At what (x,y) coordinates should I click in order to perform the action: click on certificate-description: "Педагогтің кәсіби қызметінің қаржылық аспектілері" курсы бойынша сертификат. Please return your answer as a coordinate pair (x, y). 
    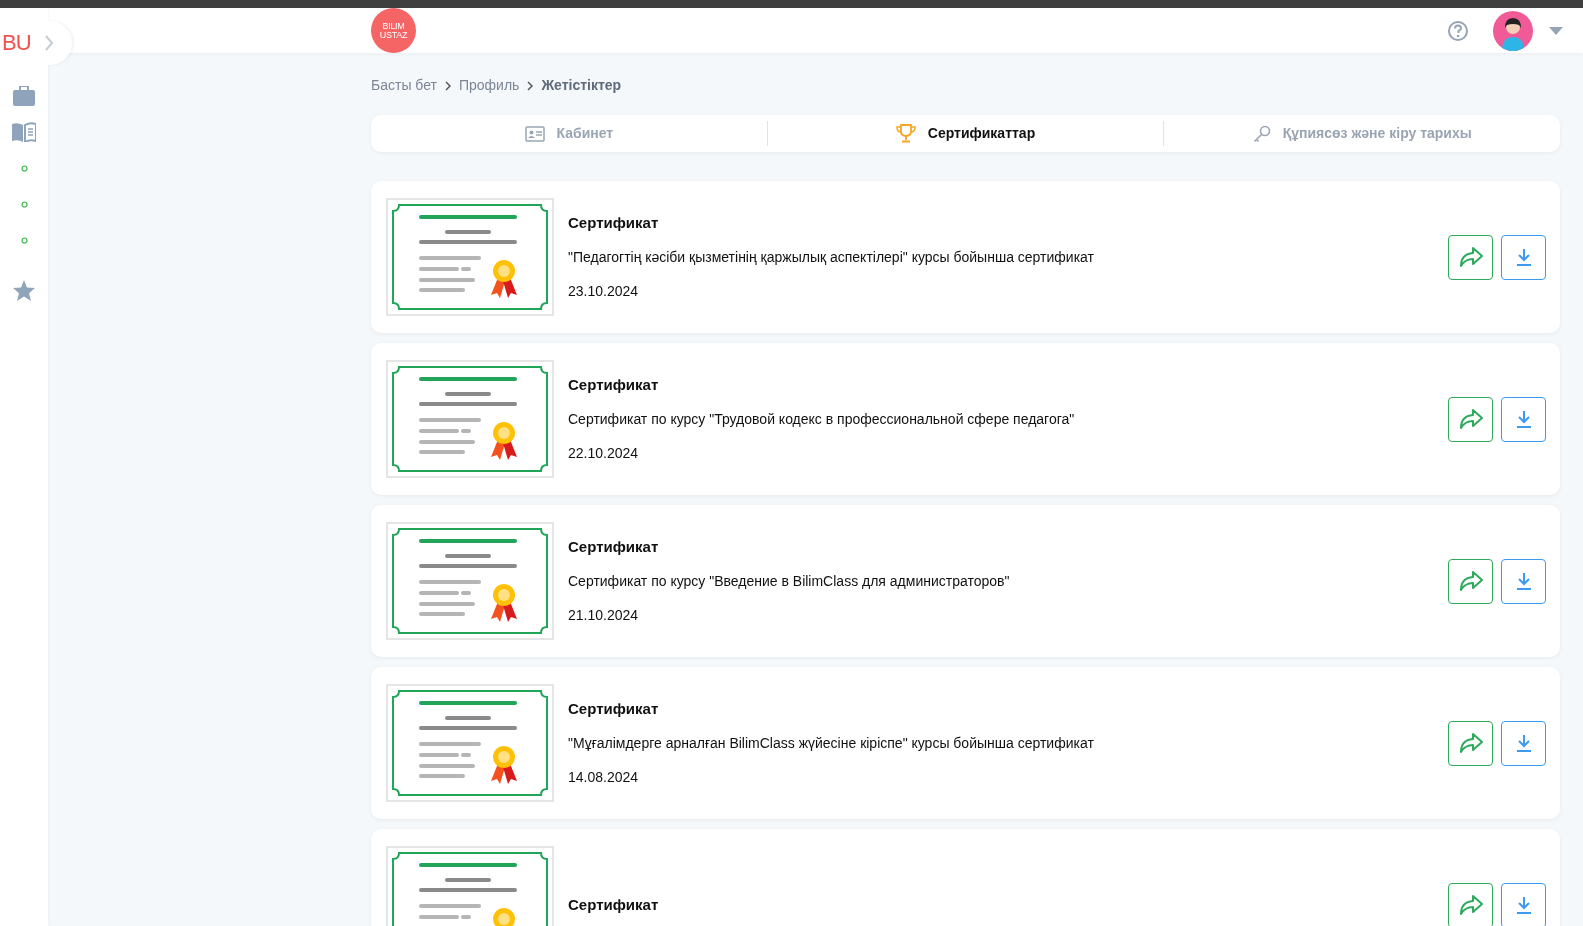
    Looking at the image, I should click on (831, 258).